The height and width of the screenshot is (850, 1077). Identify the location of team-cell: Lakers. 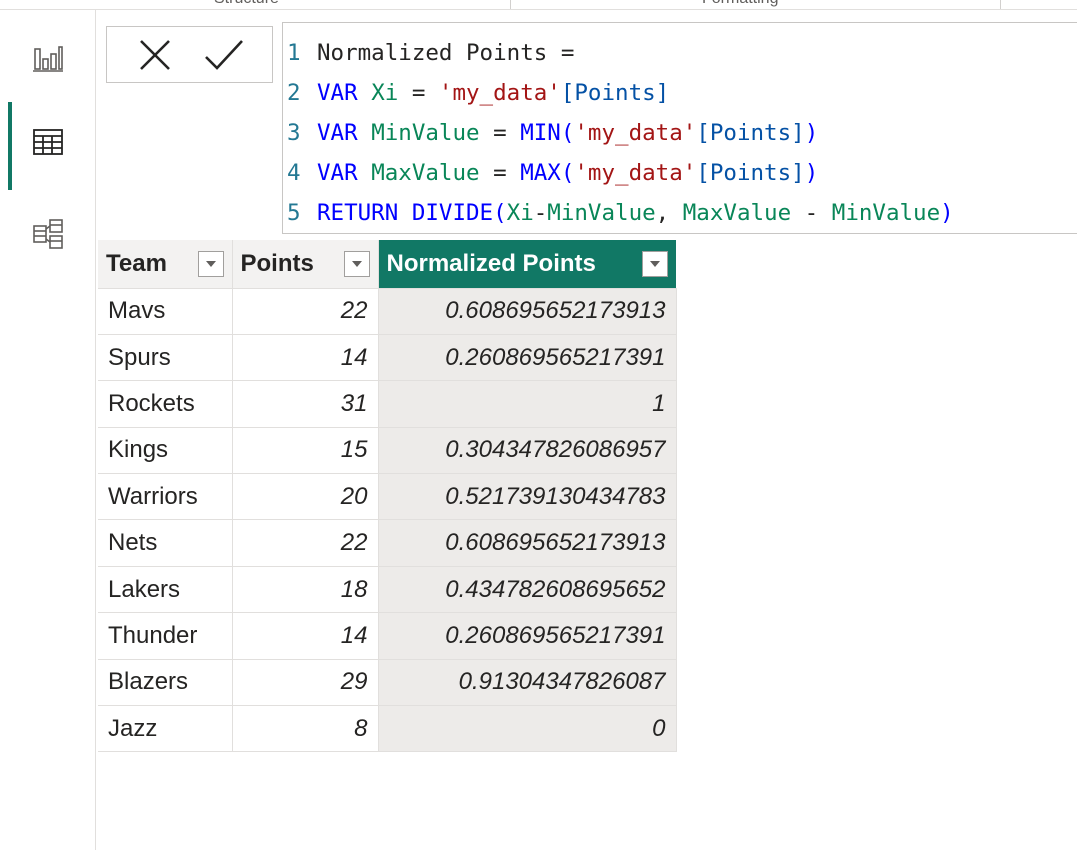
(165, 590).